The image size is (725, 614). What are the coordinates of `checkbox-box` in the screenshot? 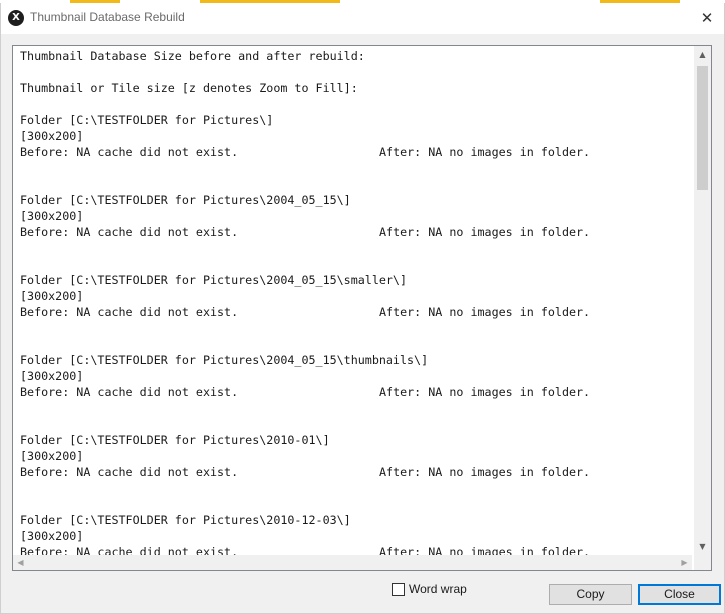 It's located at (398, 589).